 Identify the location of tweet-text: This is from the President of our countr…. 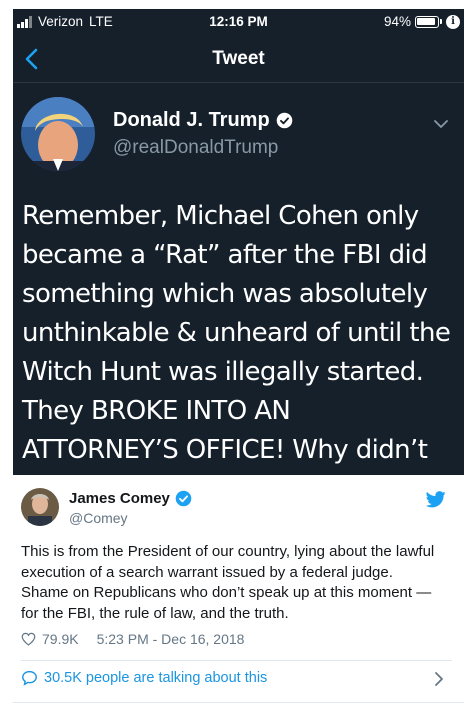
(228, 582).